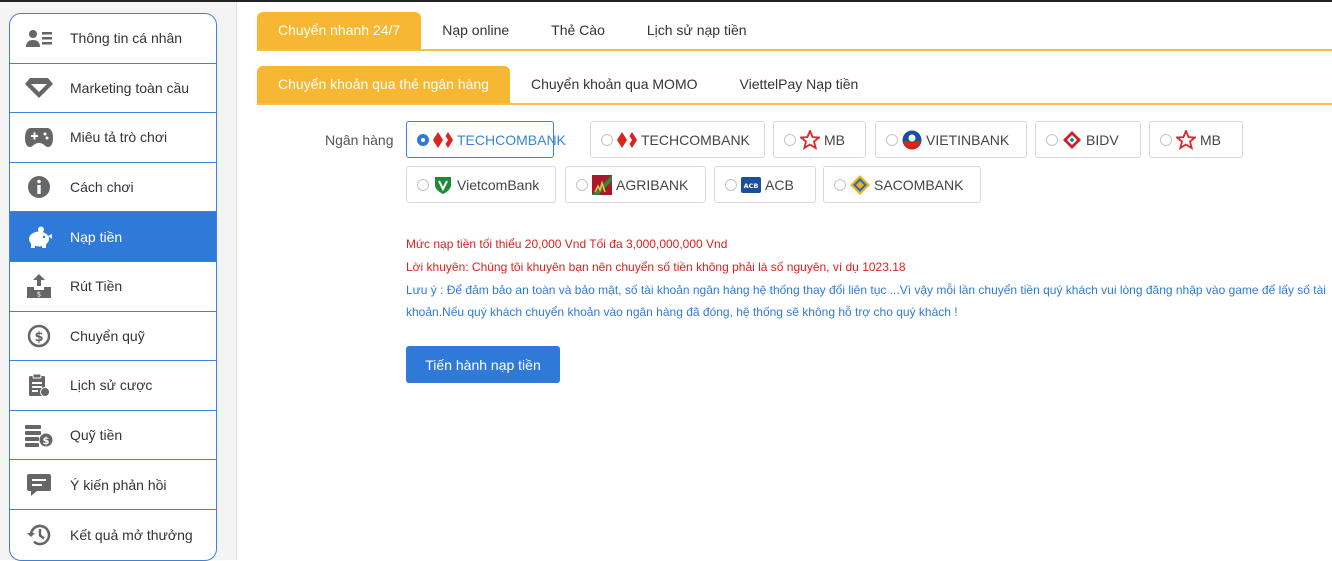 The image size is (1332, 561). What do you see at coordinates (96, 286) in the screenshot?
I see `sidebar-item-label: Rút Tiền` at bounding box center [96, 286].